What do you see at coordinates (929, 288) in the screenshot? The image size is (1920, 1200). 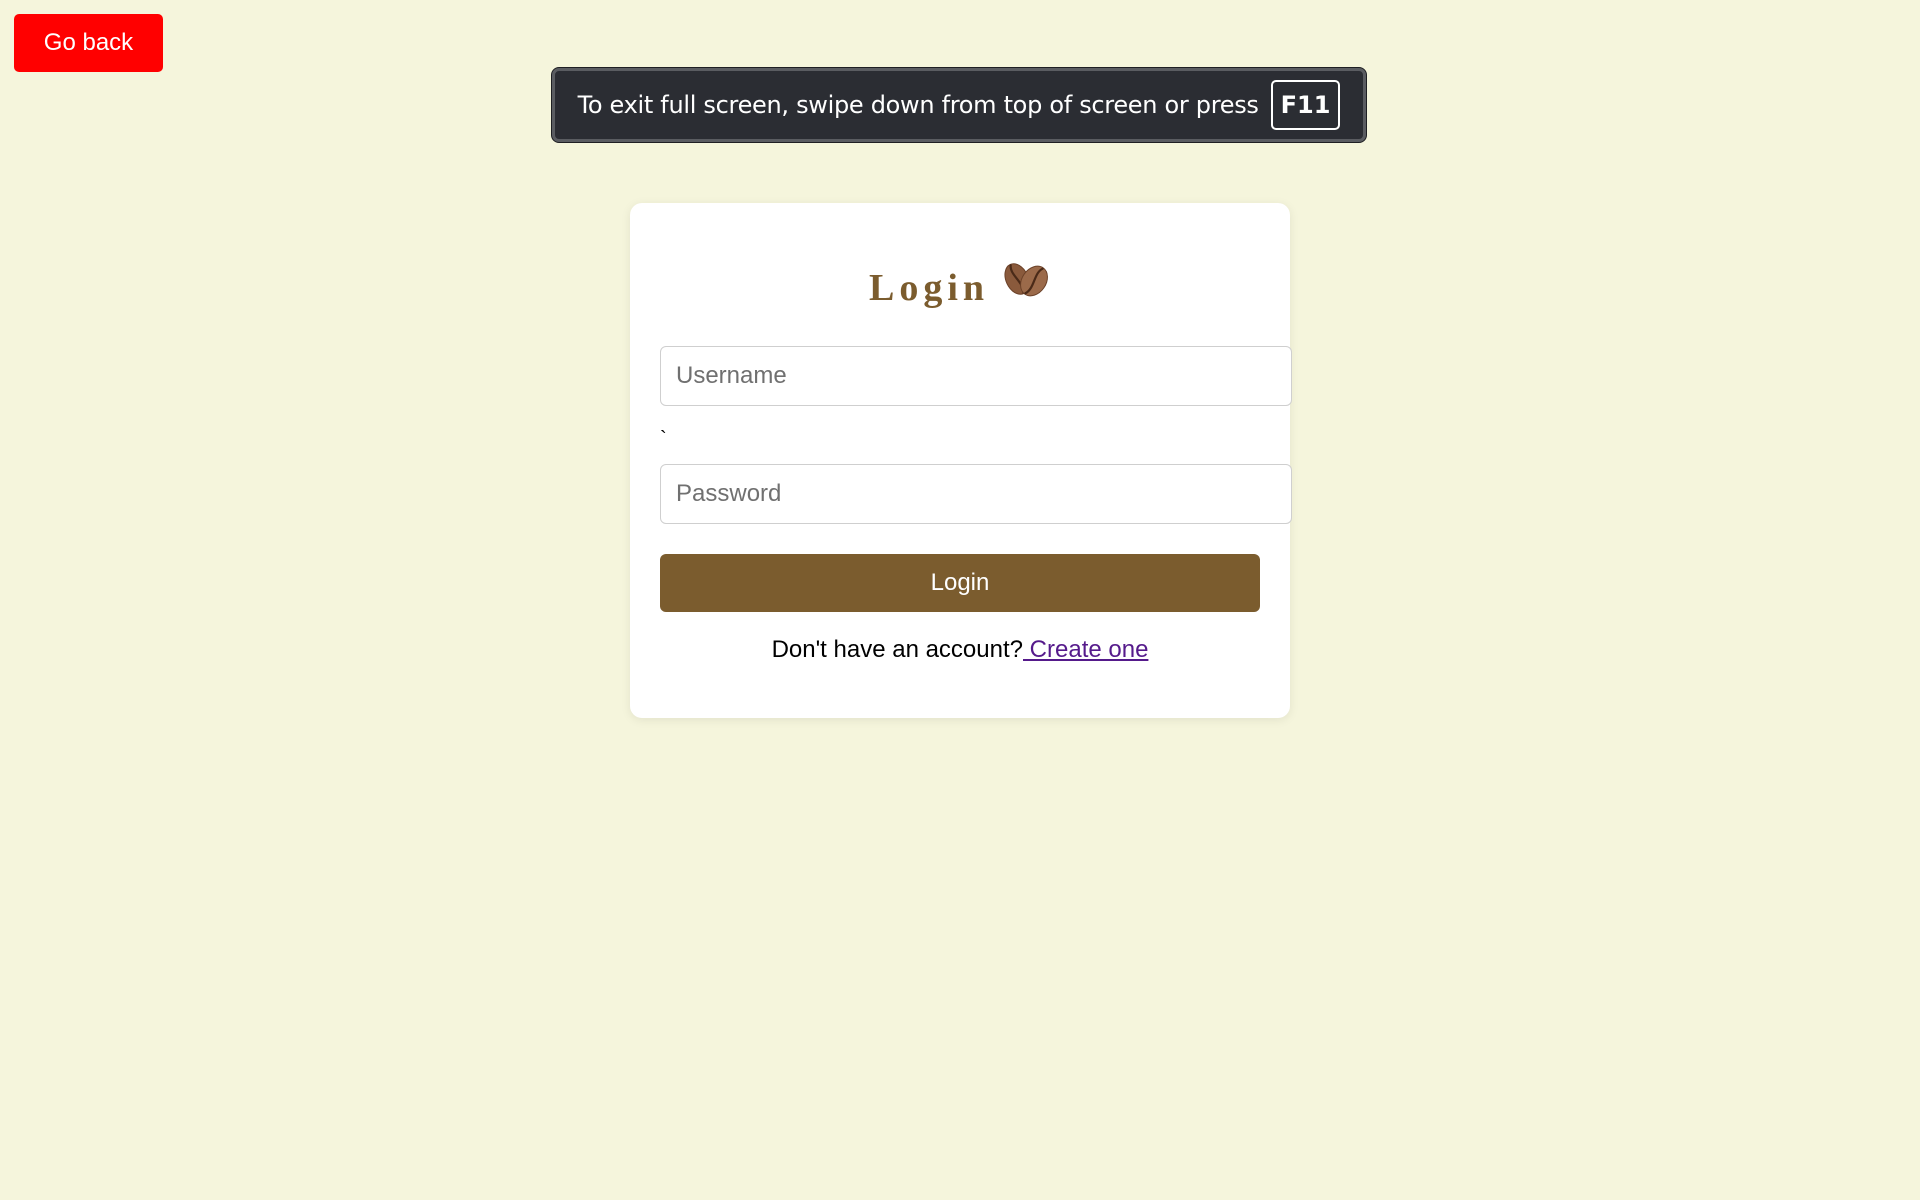 I see `login-title: Login` at bounding box center [929, 288].